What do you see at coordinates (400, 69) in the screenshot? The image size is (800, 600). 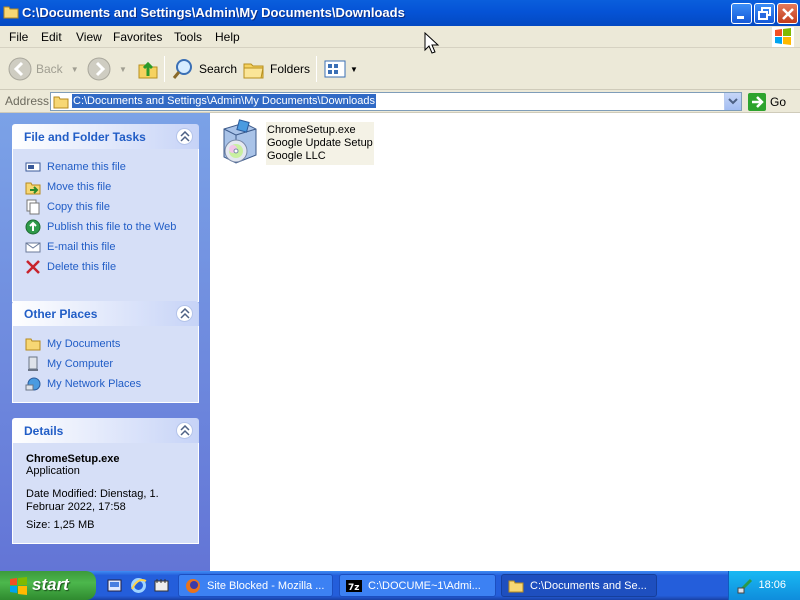 I see `toolbar: Back ▼ ▼ Search Folders ▼` at bounding box center [400, 69].